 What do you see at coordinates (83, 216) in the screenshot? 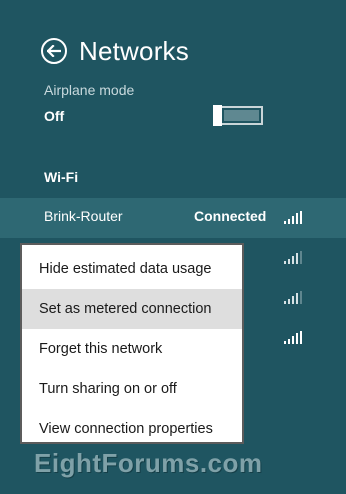
I see `network-name: Brink-Router` at bounding box center [83, 216].